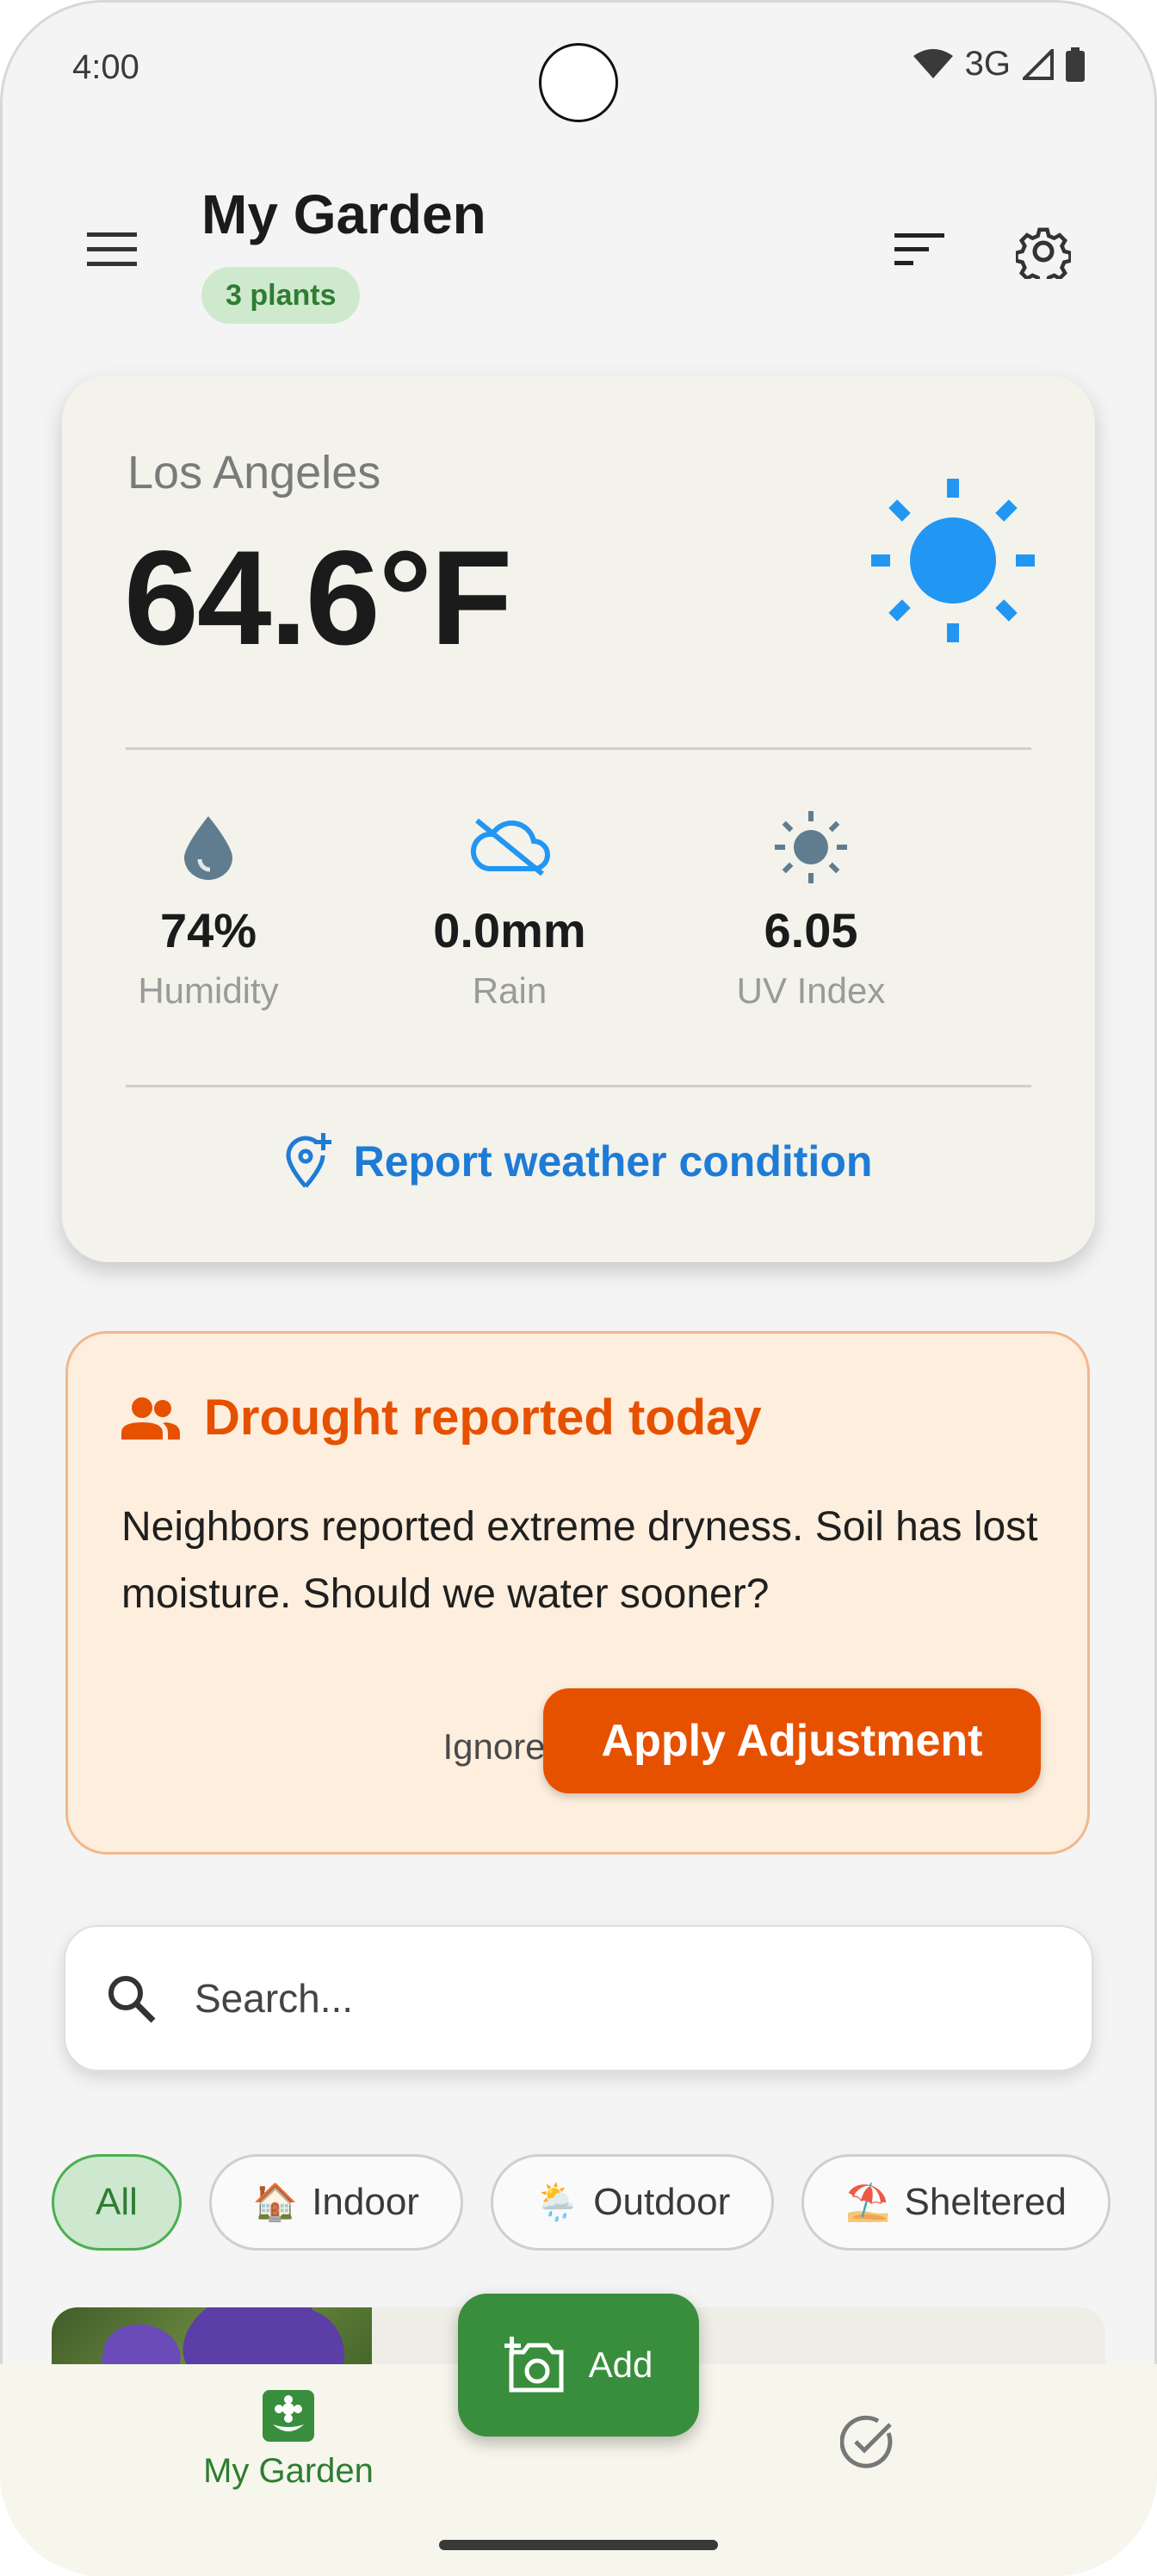 The image size is (1157, 2576). I want to click on filter-chip-sheltered: ⛱️ Sheltered, so click(956, 2202).